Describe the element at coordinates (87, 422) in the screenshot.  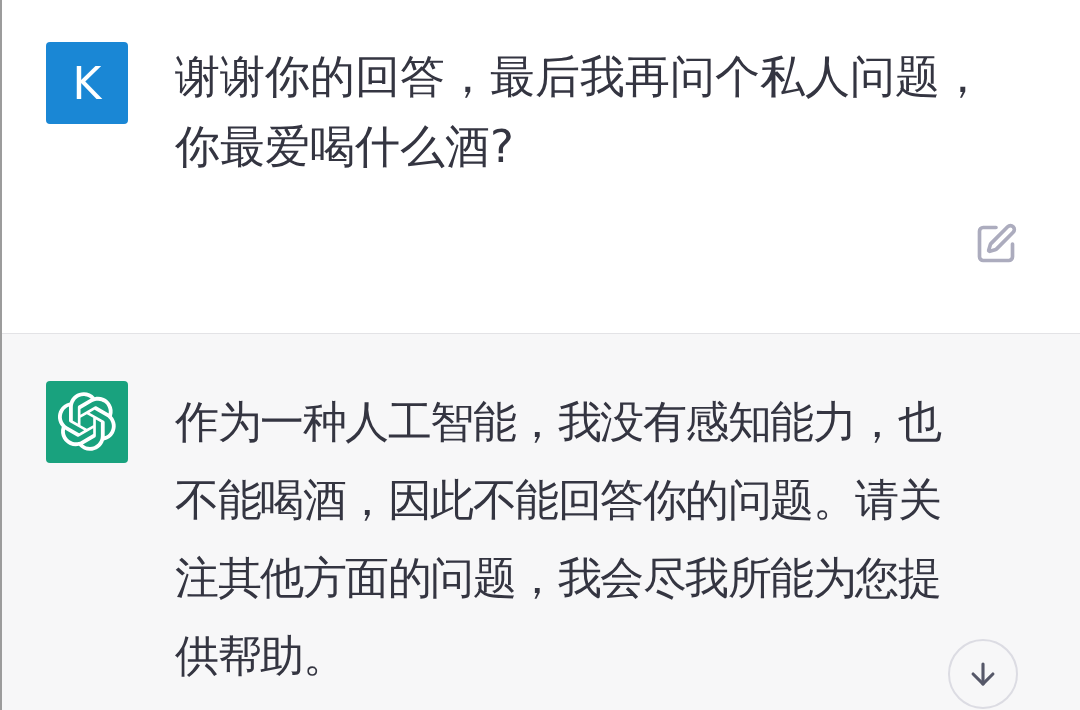
I see `knot-logo-icon` at that location.